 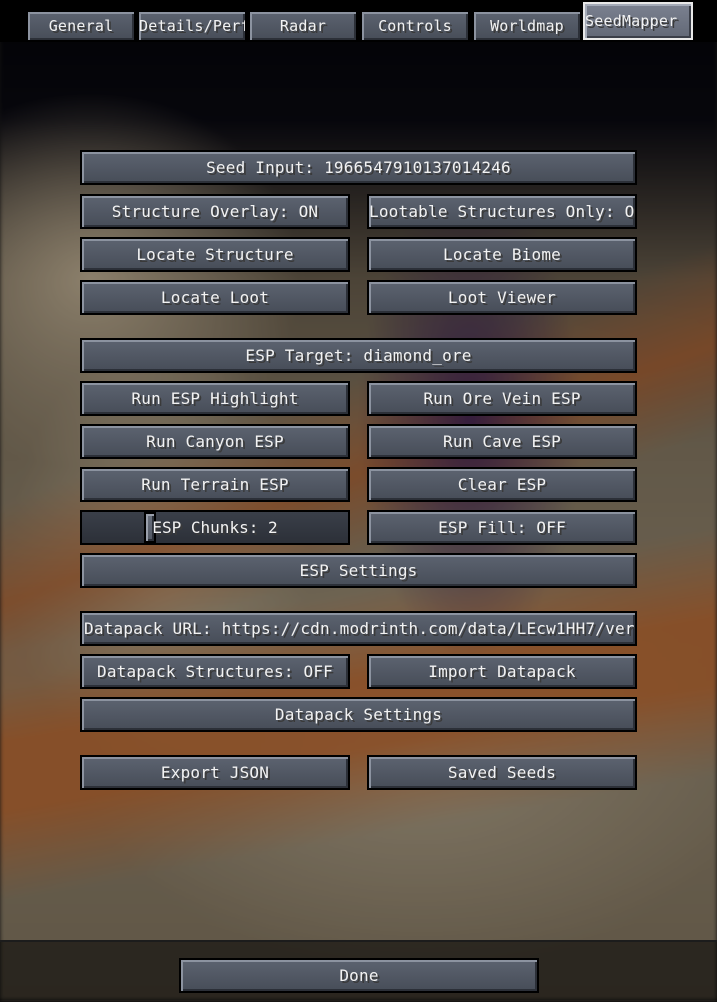 What do you see at coordinates (215, 484) in the screenshot?
I see `run-terrain-esp-button: Run Terrain ESP` at bounding box center [215, 484].